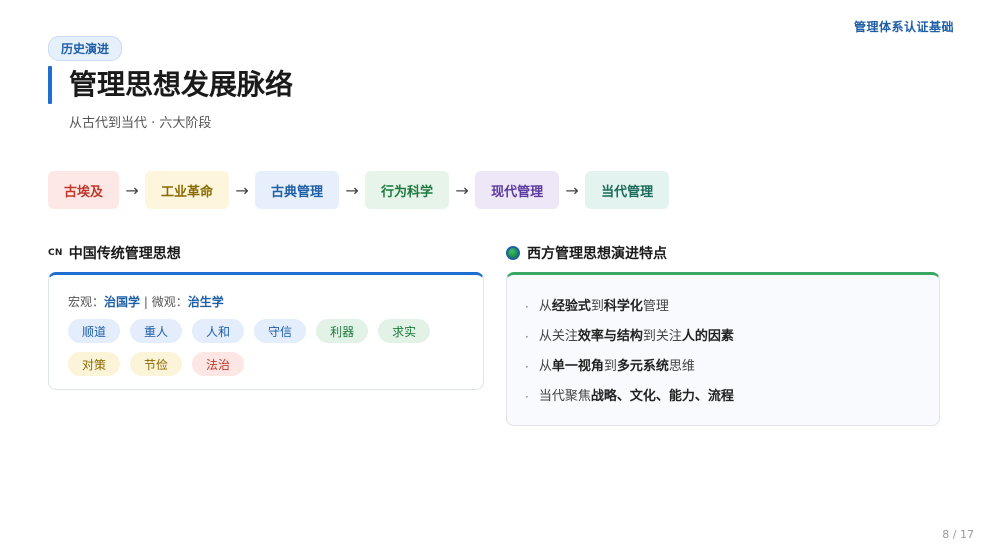  I want to click on right-section-label: 西方管理思想演进特点, so click(597, 254).